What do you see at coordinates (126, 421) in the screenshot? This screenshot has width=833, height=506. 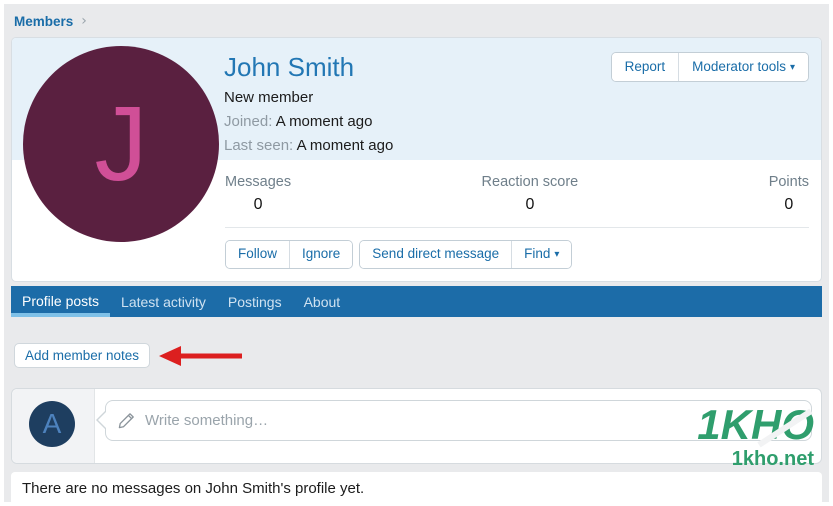 I see `pencil-icon` at bounding box center [126, 421].